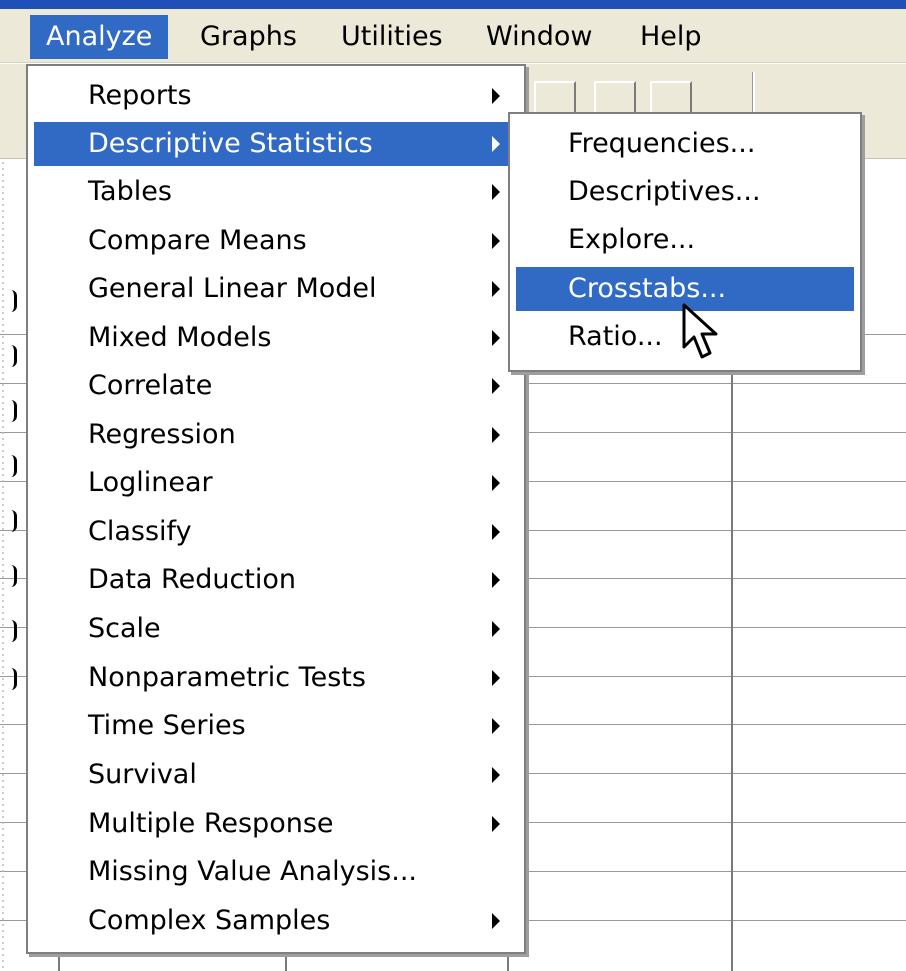 This screenshot has height=971, width=906. What do you see at coordinates (230, 143) in the screenshot?
I see `menu-item-label: Descriptive Statistics` at bounding box center [230, 143].